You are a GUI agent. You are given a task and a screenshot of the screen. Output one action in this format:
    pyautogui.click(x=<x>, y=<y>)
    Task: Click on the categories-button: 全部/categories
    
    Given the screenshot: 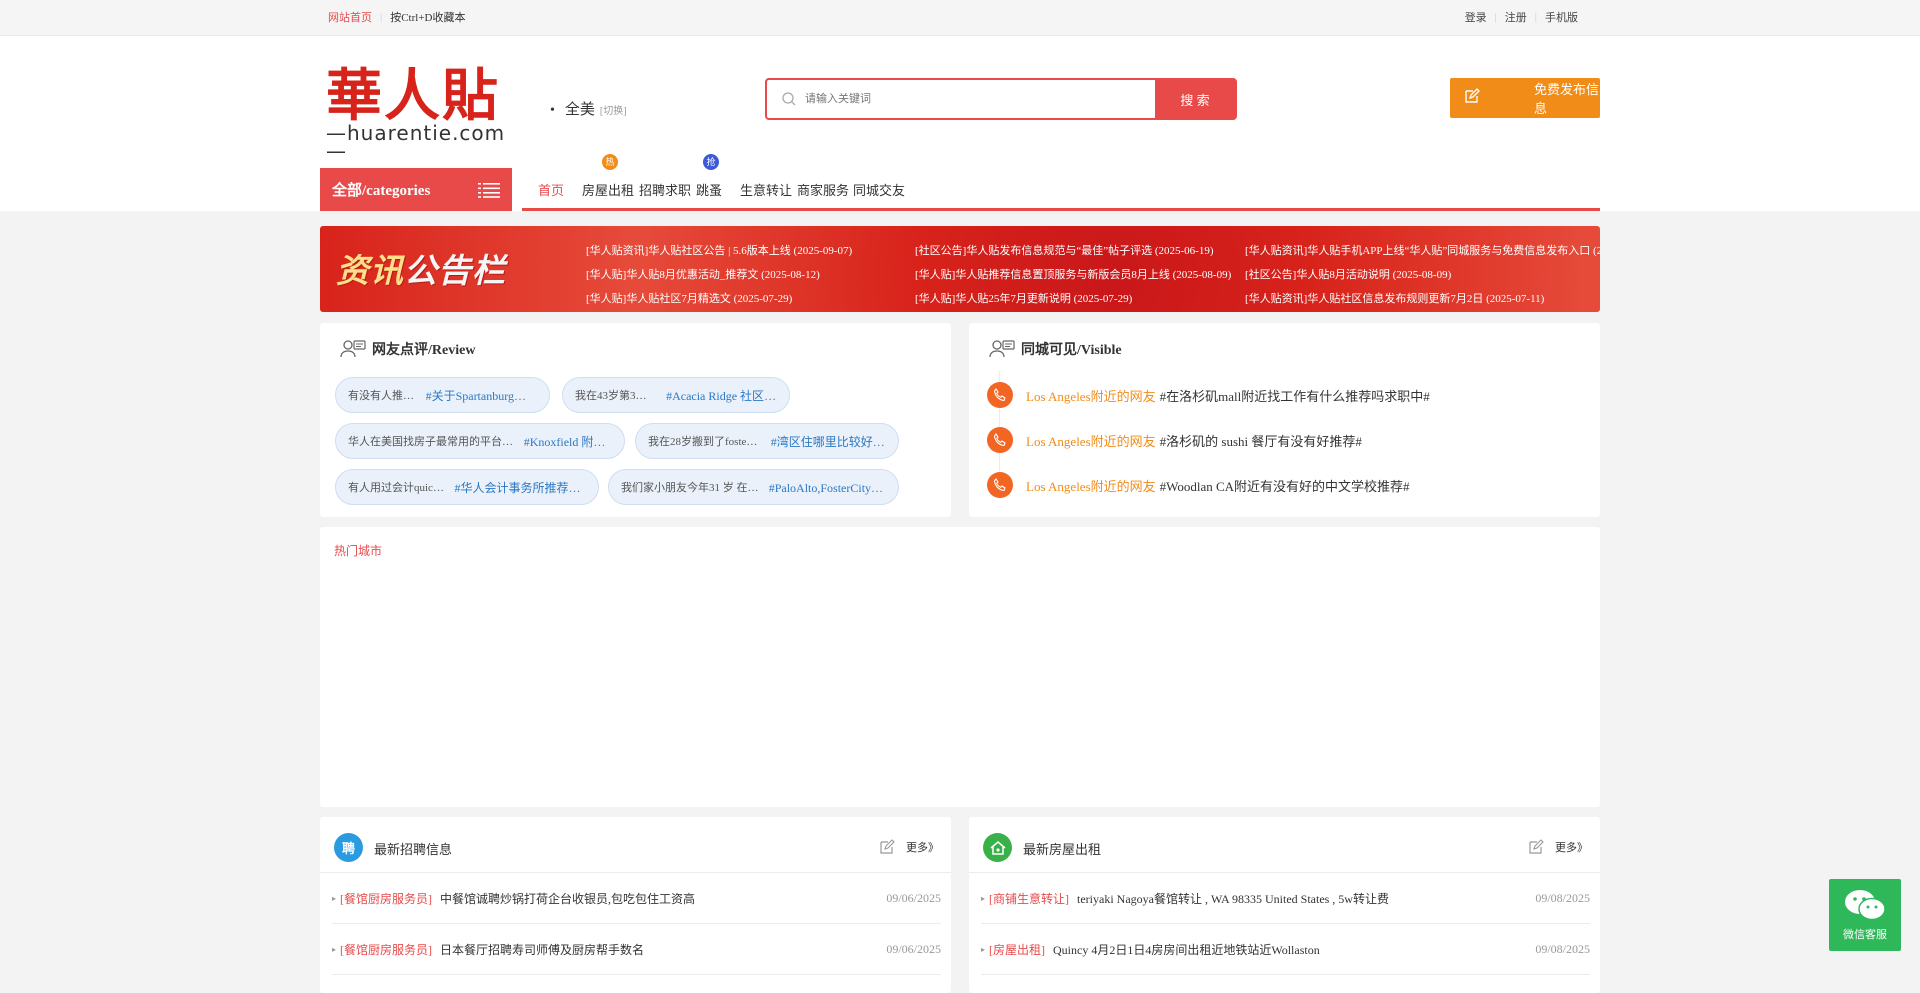 What is the action you would take?
    pyautogui.click(x=416, y=189)
    